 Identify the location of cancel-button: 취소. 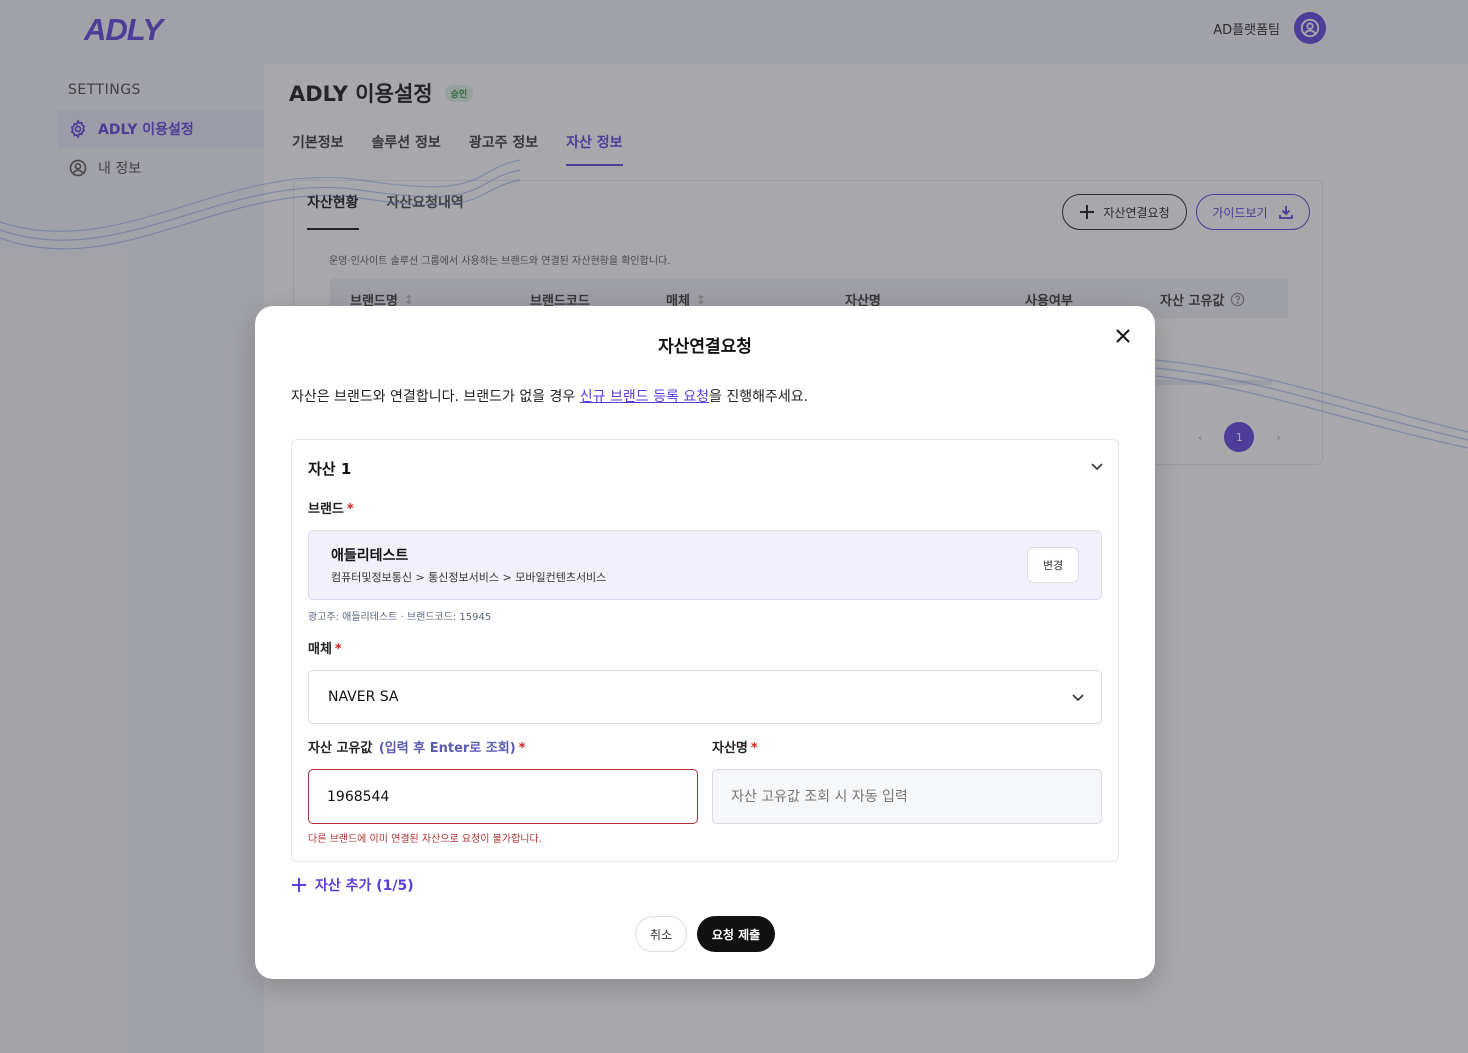
(661, 934).